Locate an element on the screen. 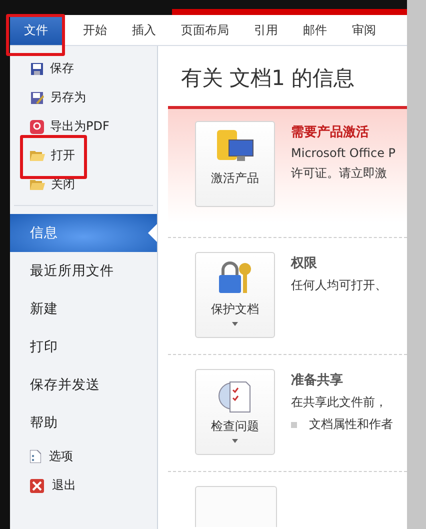 This screenshot has width=426, height=529. ribbon-tab: 页面布局 is located at coordinates (205, 30).